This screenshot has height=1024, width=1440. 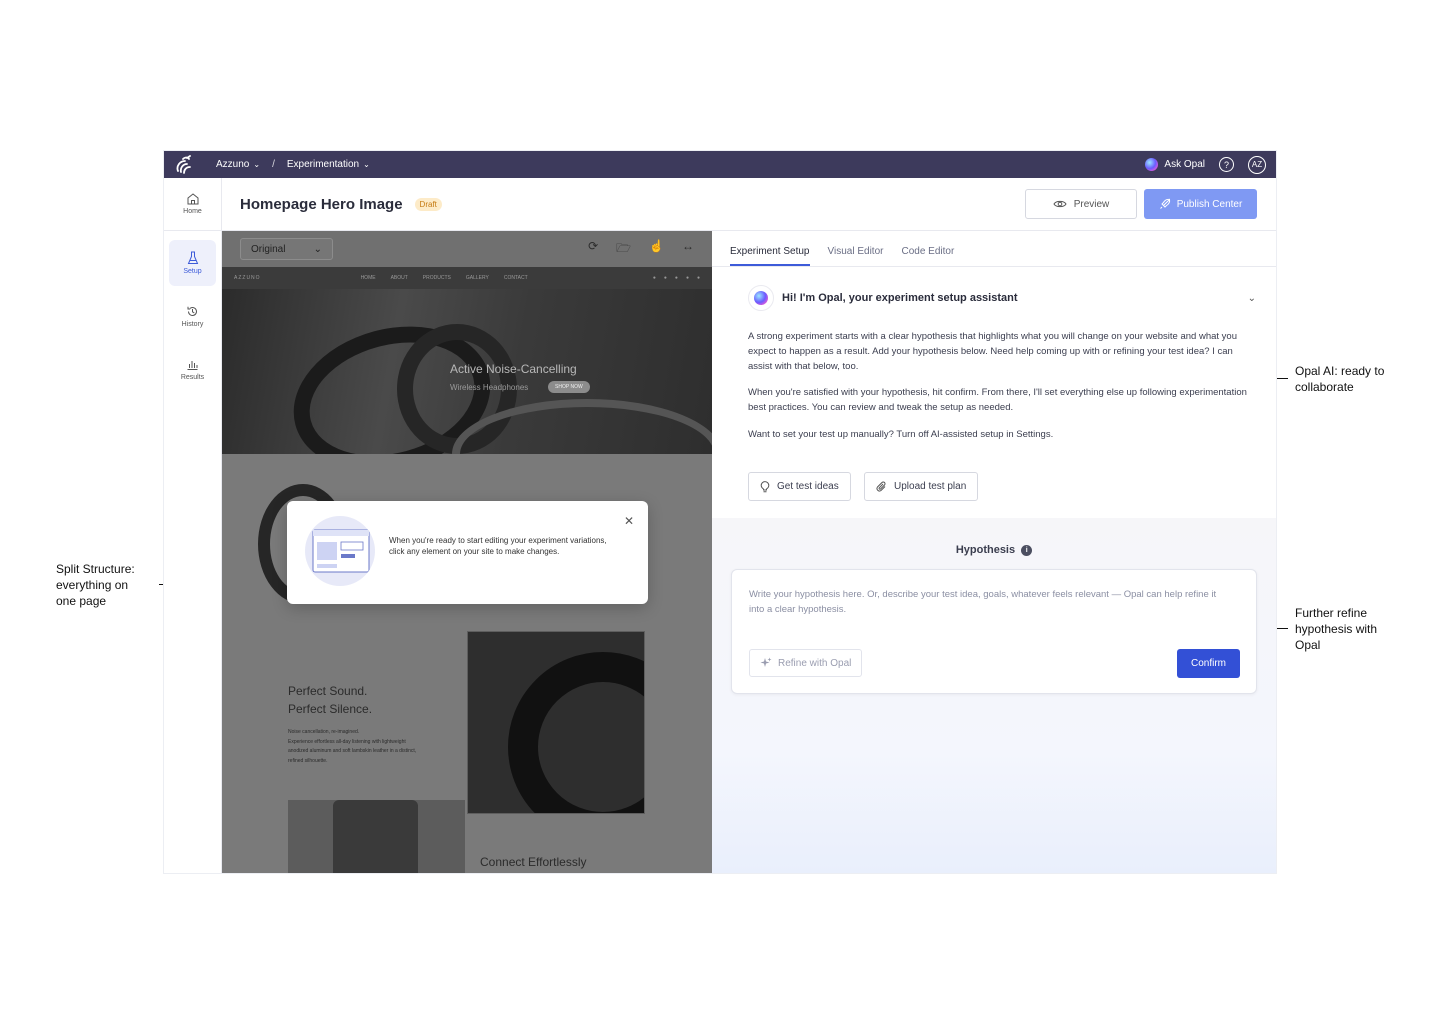 I want to click on sidebar-item-history: History, so click(x=192, y=316).